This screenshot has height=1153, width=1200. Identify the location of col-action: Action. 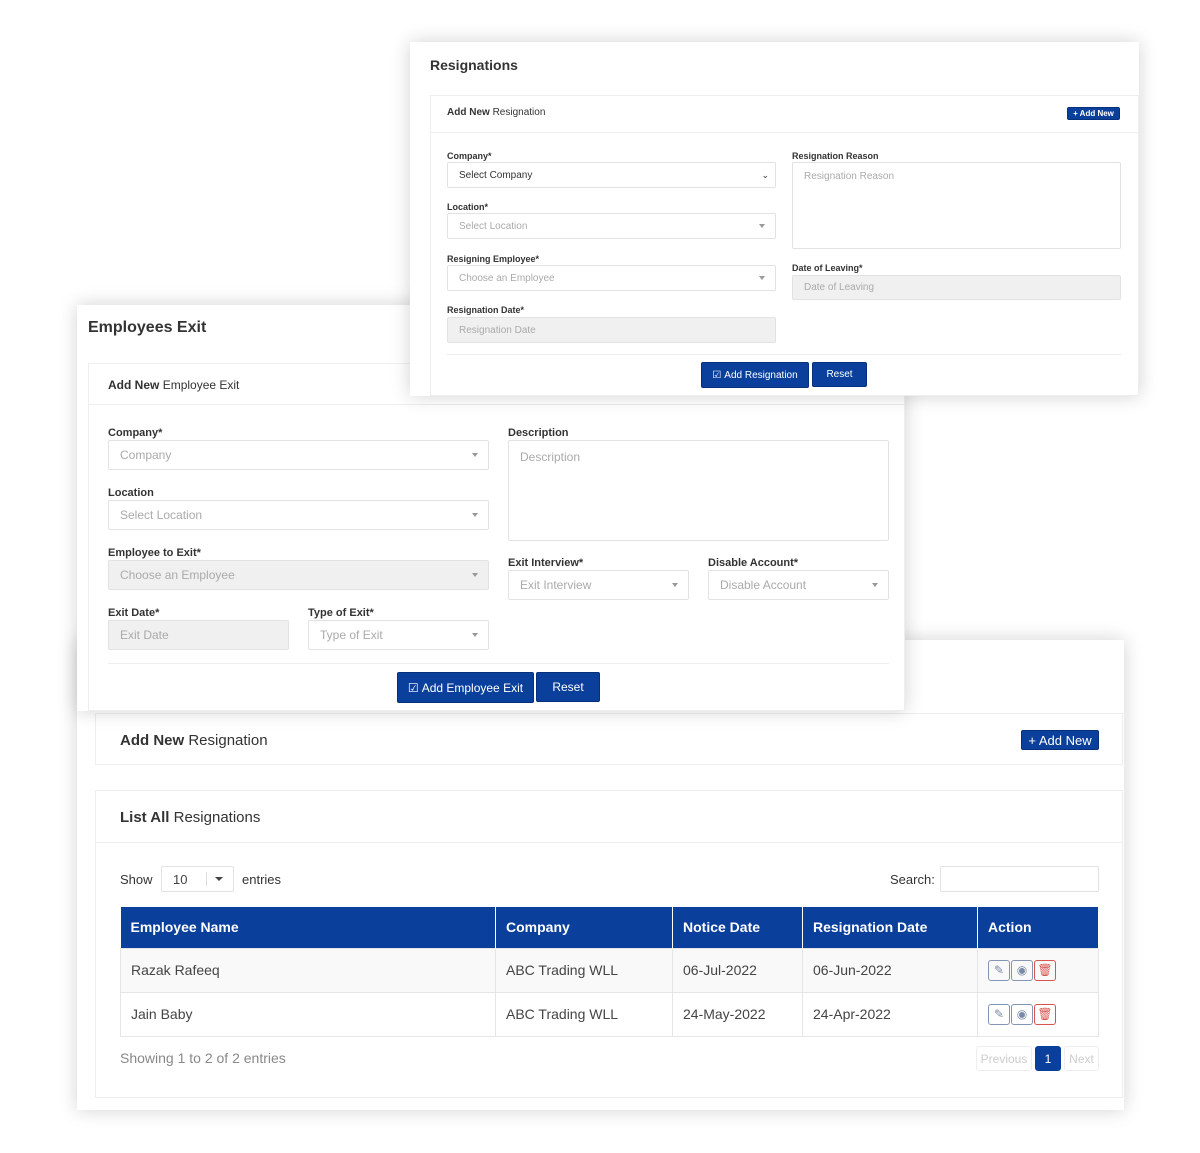
(1038, 927).